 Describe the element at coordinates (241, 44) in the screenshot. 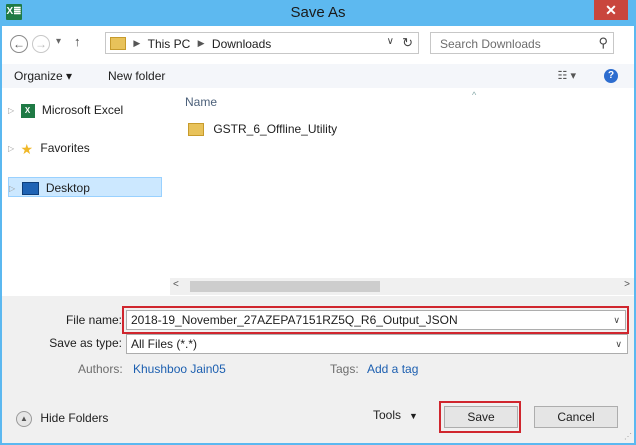

I see `breadcrumb-downloads: Downloads` at that location.